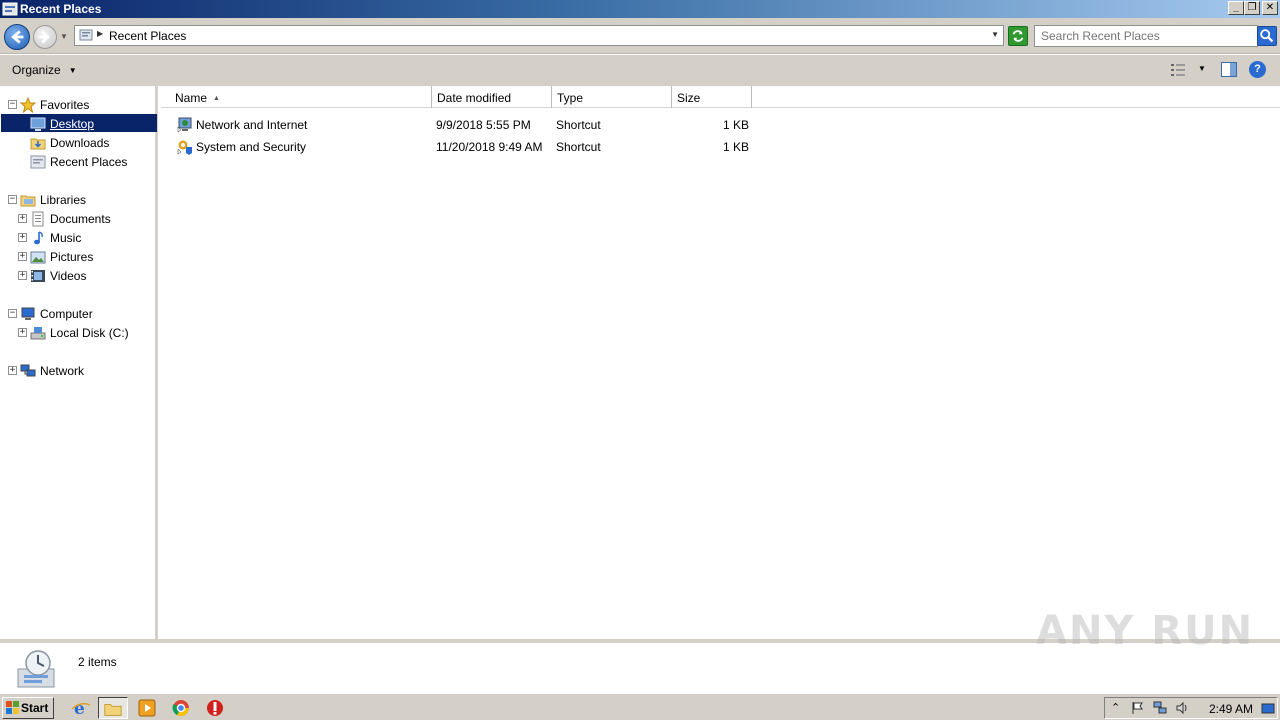  What do you see at coordinates (1268, 709) in the screenshot?
I see `show-desktop-icon` at bounding box center [1268, 709].